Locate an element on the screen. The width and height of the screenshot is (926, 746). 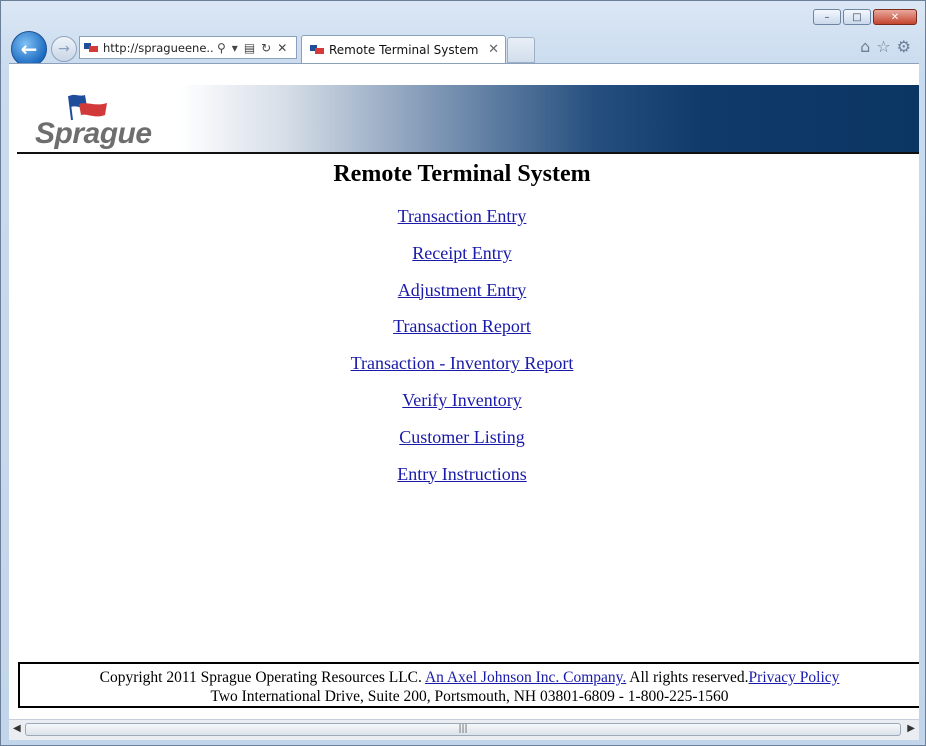
company-link: An Axel Johnson Inc. Company. is located at coordinates (525, 677).